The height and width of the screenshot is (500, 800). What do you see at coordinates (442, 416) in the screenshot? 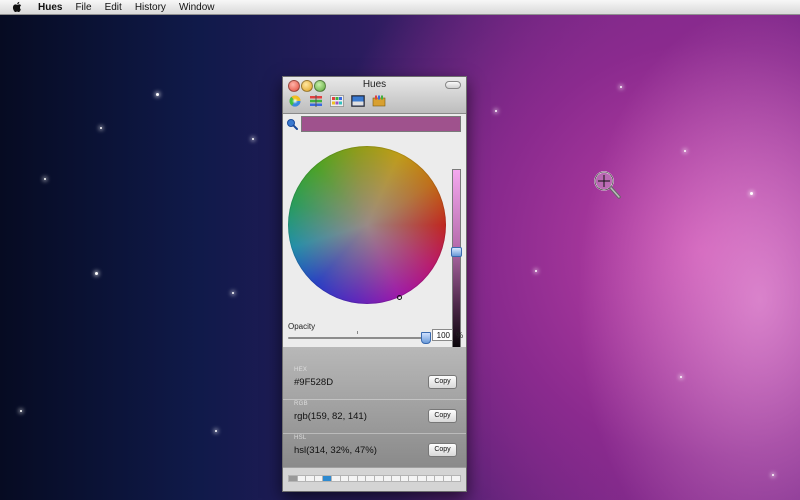
I see `copy-rgb-button: Copy` at bounding box center [442, 416].